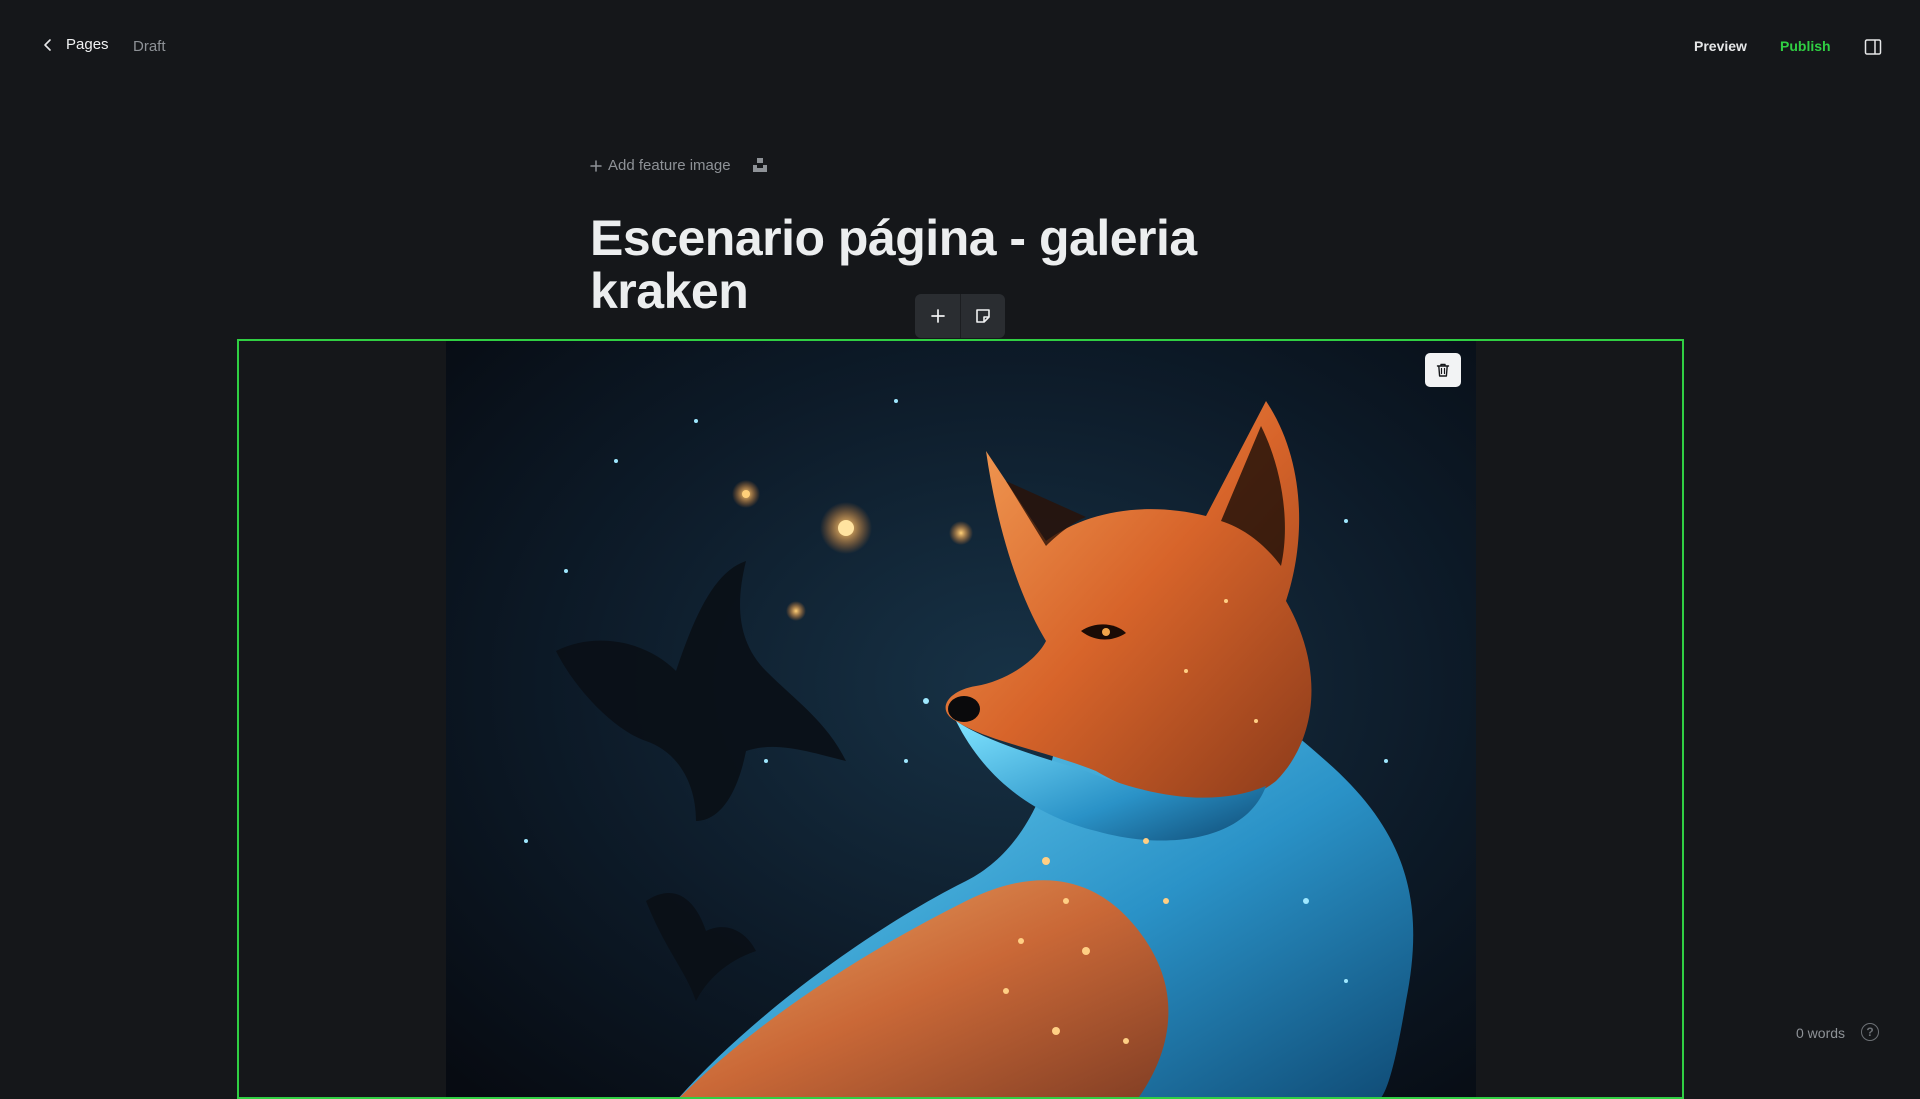 Image resolution: width=1920 pixels, height=1099 pixels. What do you see at coordinates (47, 44) in the screenshot?
I see `chevron-left-icon` at bounding box center [47, 44].